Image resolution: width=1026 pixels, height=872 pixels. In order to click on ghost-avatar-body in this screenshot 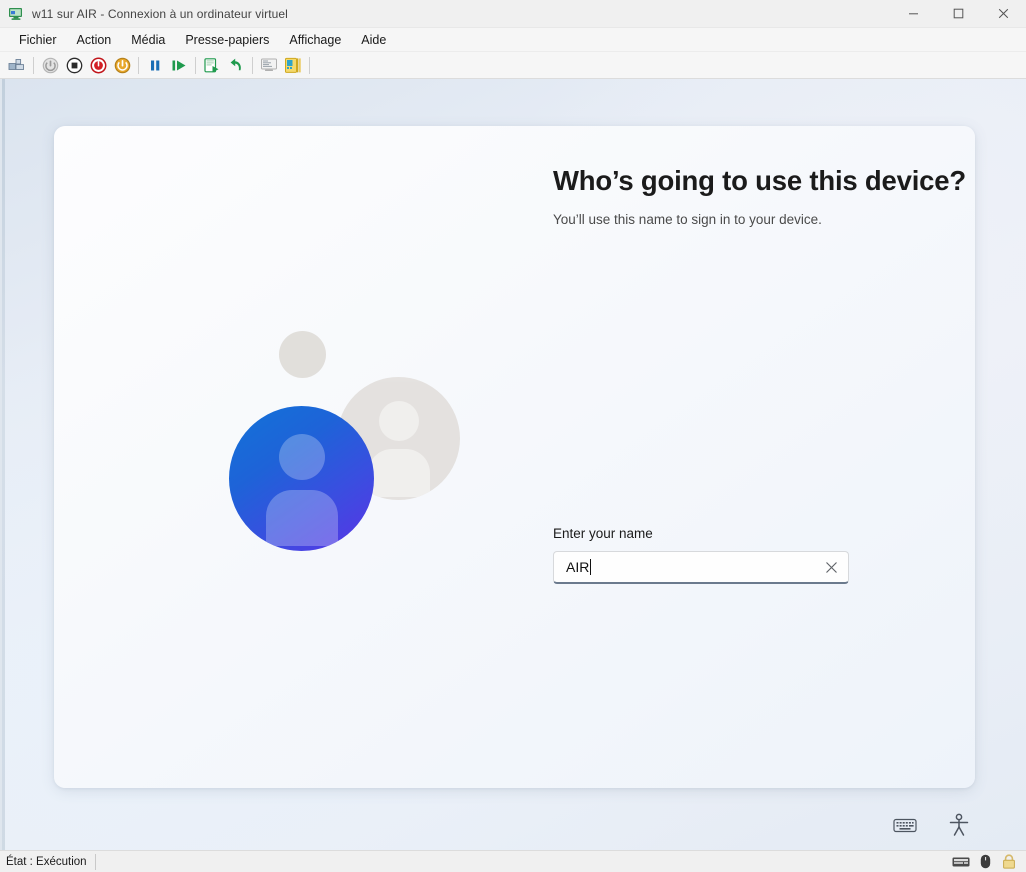, I will do `click(398, 473)`.